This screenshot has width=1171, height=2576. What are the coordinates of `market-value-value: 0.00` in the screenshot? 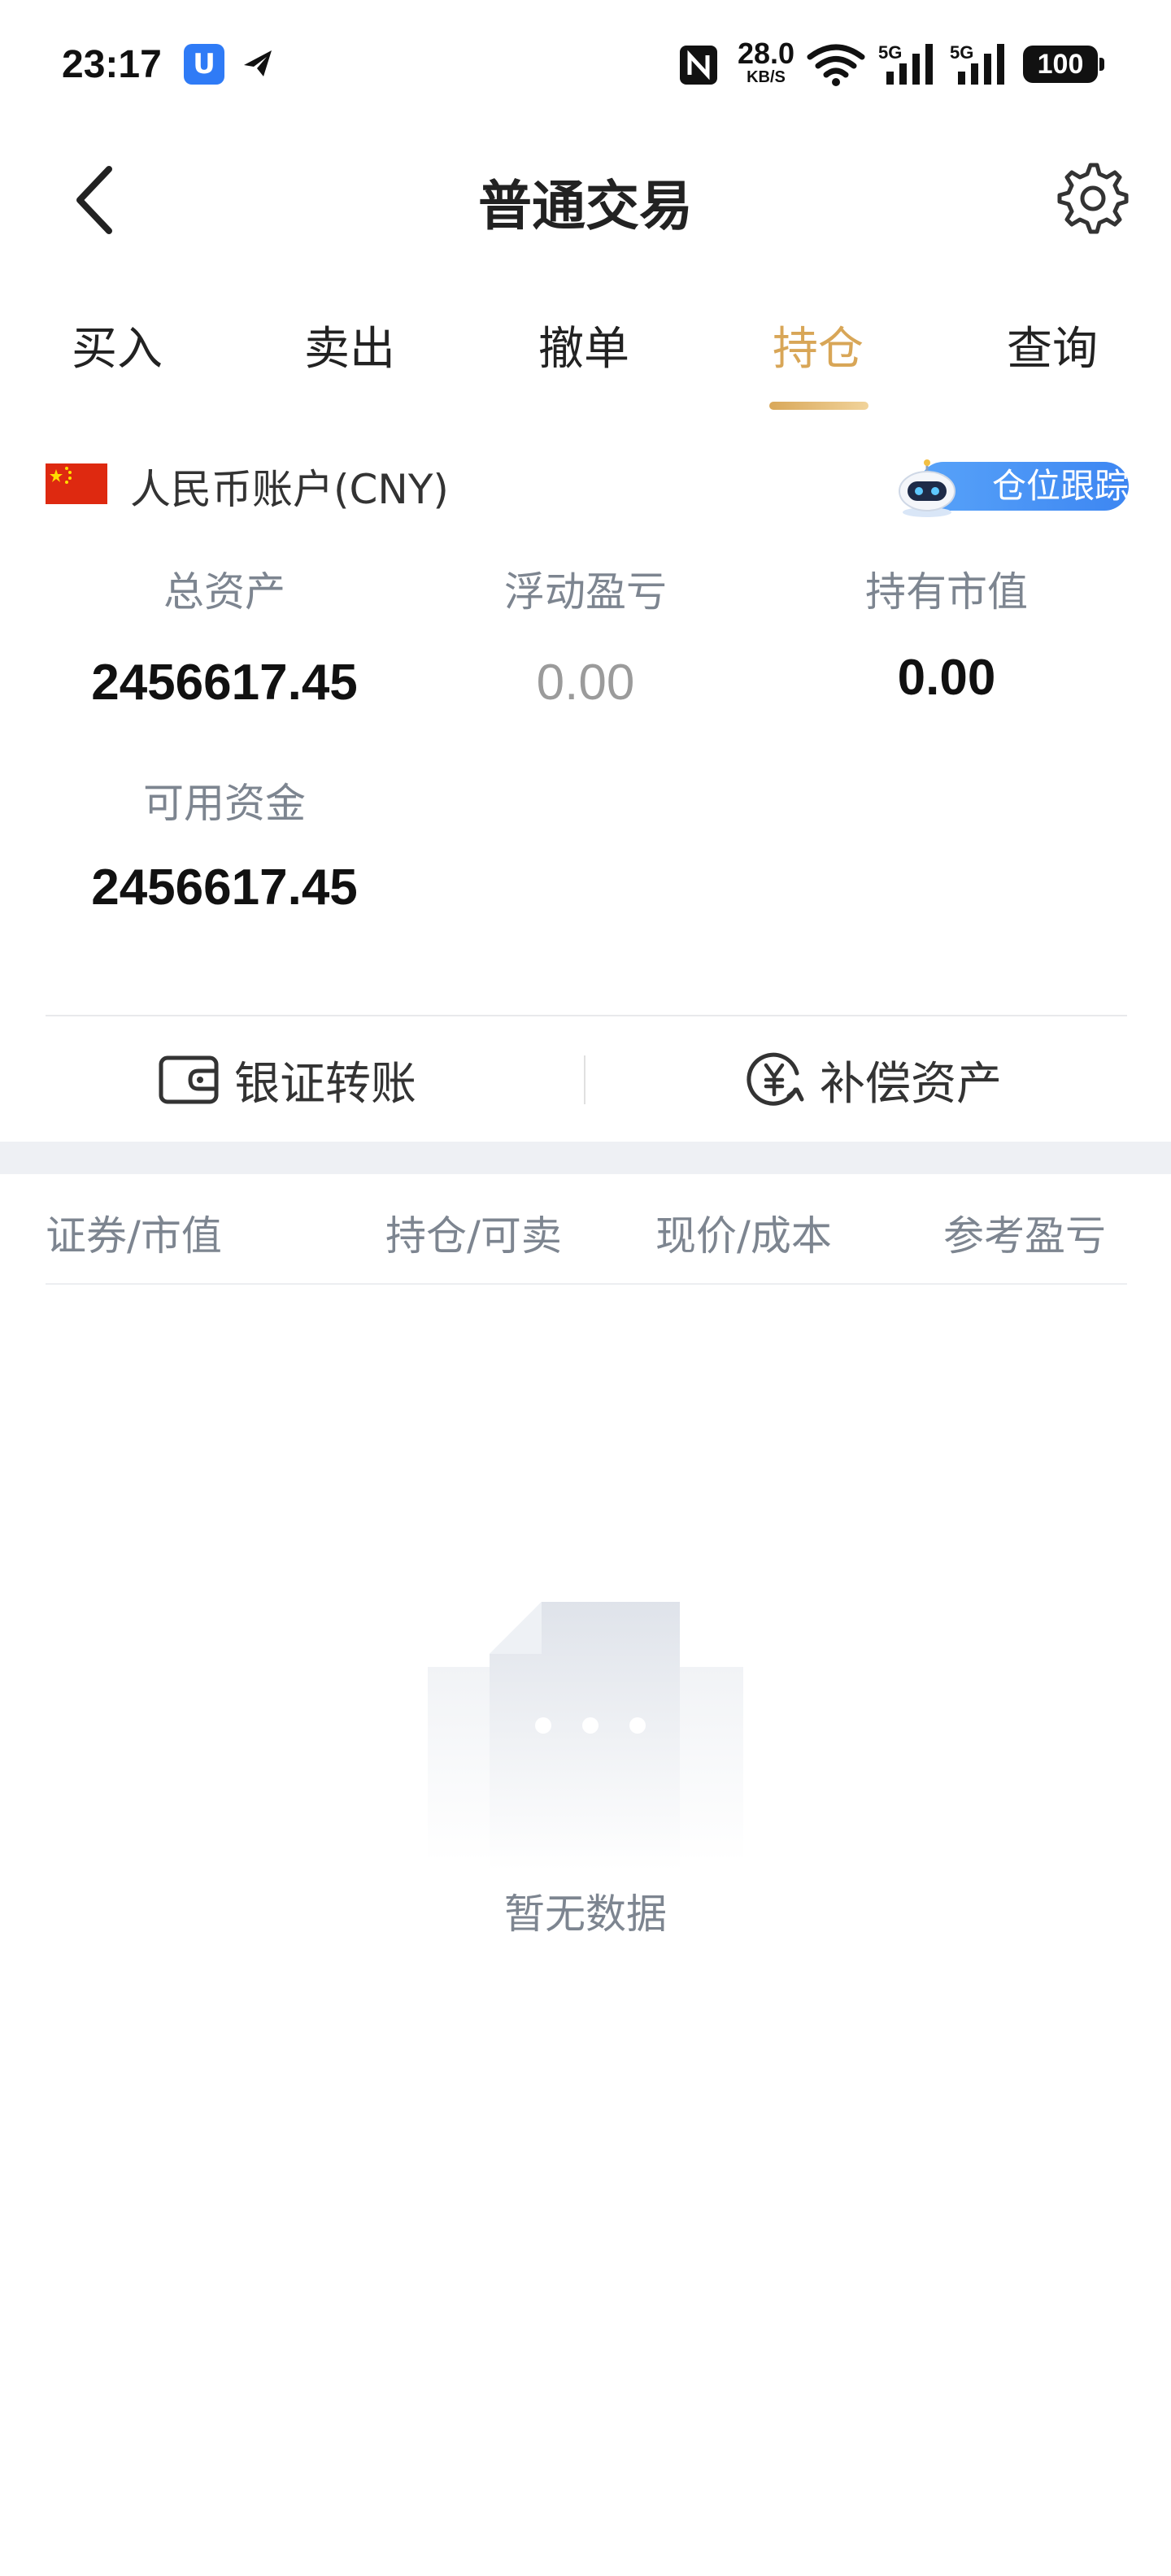 It's located at (946, 678).